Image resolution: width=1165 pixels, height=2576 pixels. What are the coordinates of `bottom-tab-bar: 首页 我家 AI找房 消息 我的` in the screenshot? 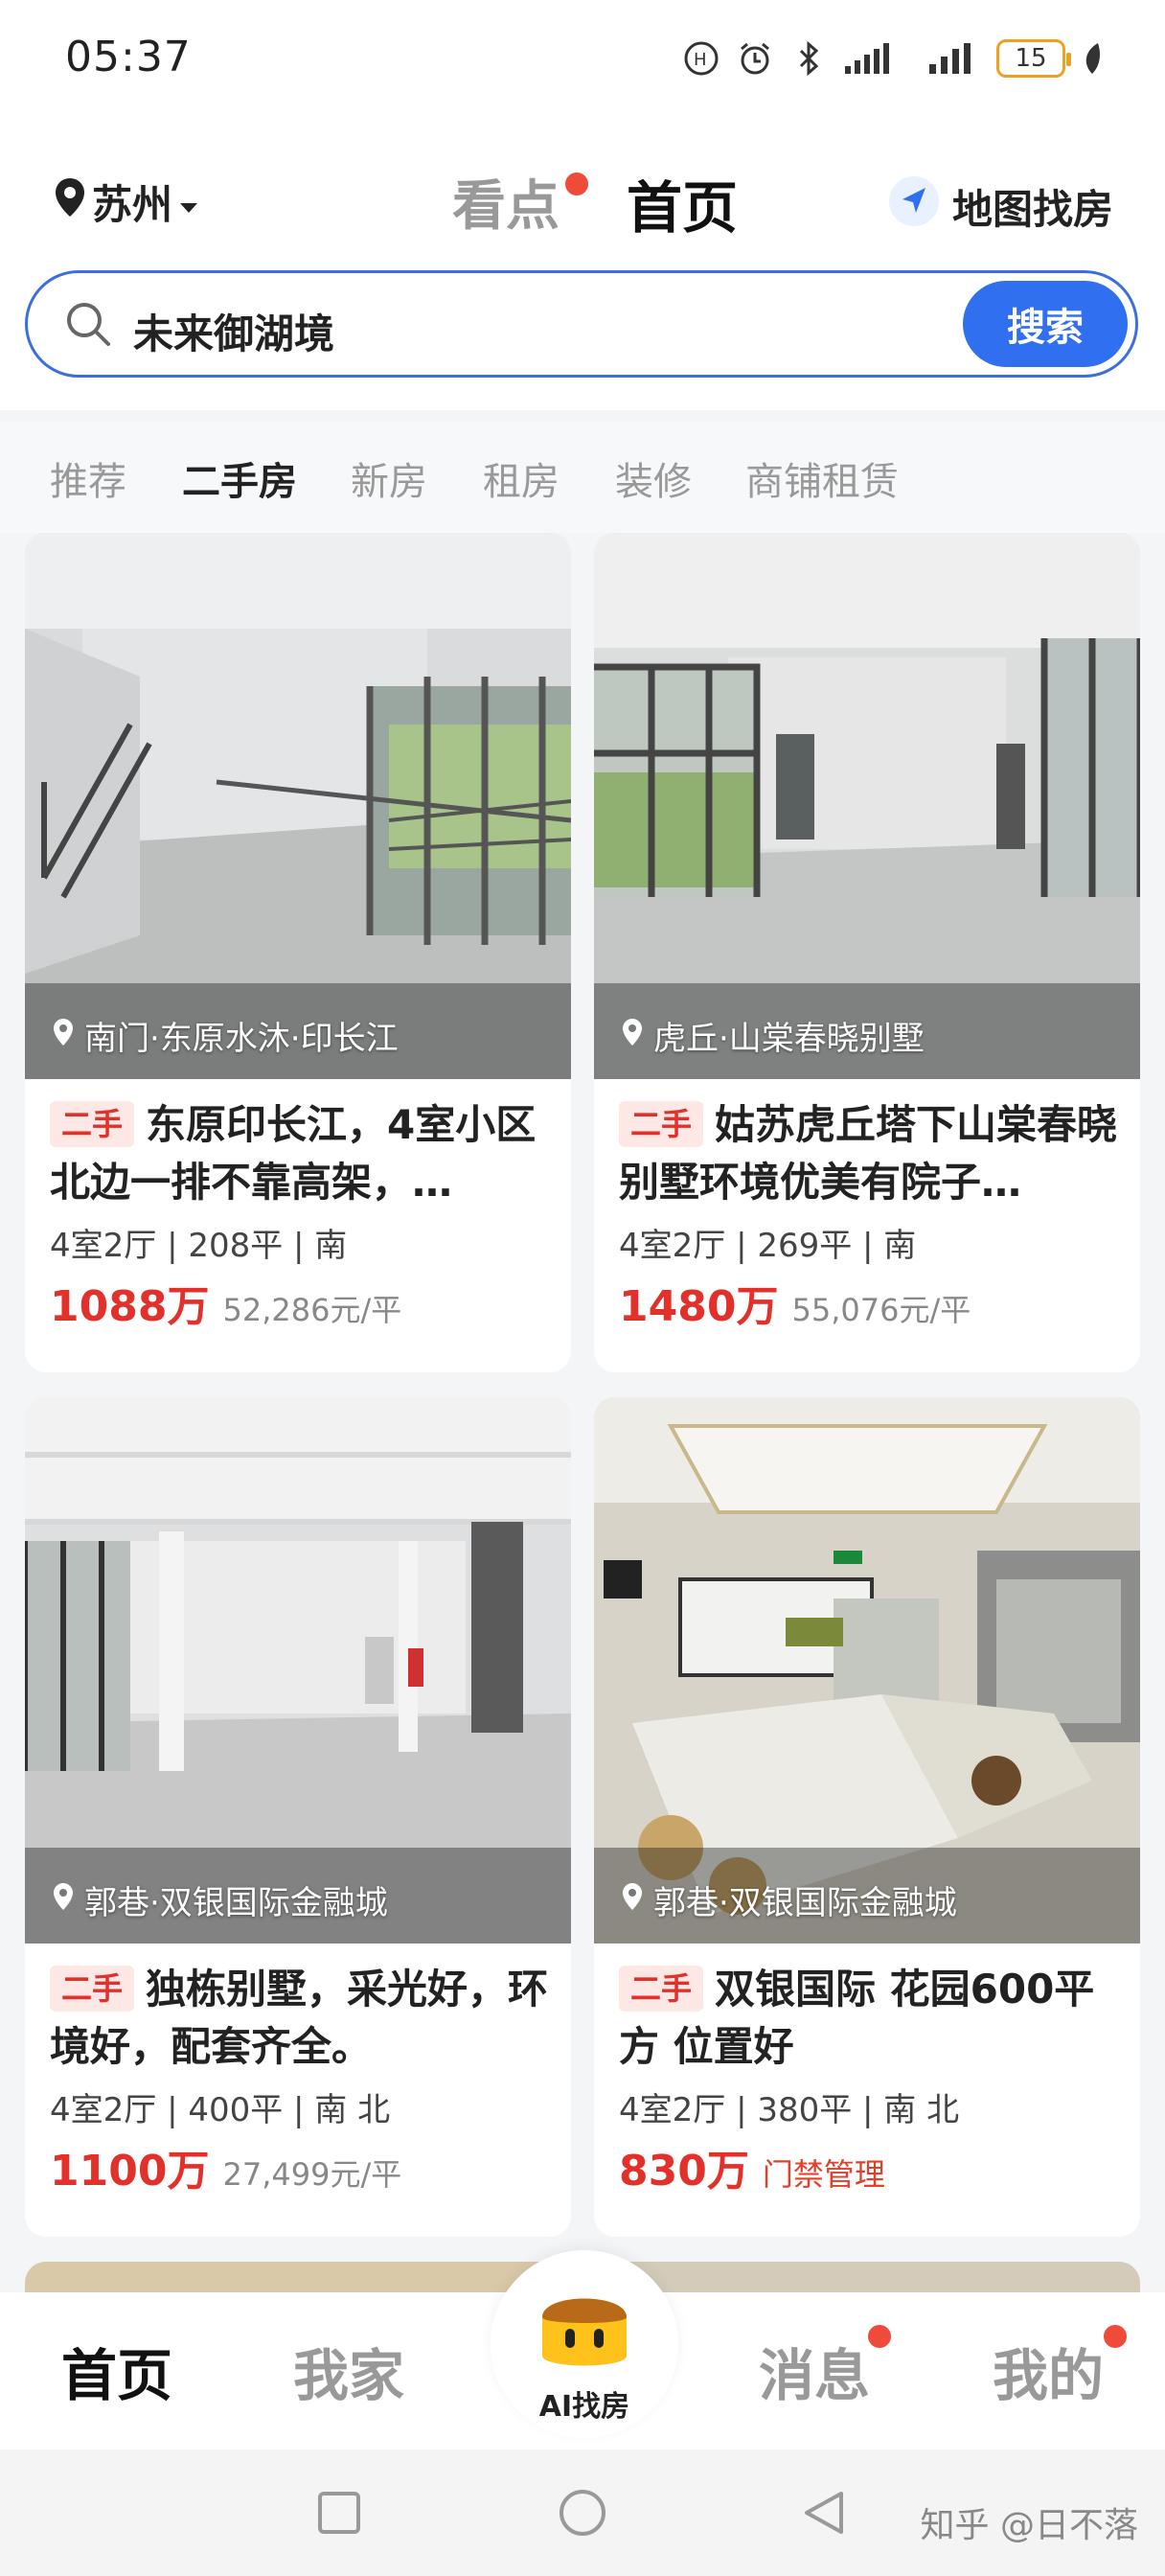 It's located at (582, 2350).